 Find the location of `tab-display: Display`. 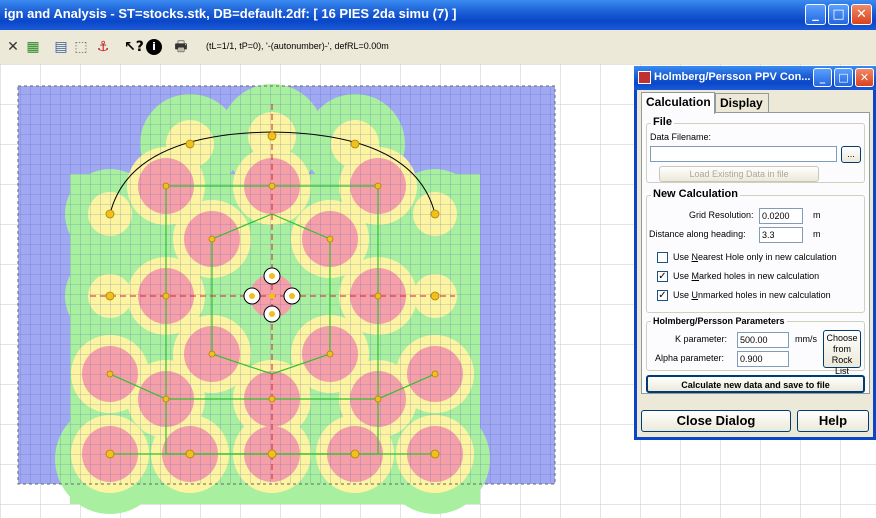

tab-display: Display is located at coordinates (742, 103).